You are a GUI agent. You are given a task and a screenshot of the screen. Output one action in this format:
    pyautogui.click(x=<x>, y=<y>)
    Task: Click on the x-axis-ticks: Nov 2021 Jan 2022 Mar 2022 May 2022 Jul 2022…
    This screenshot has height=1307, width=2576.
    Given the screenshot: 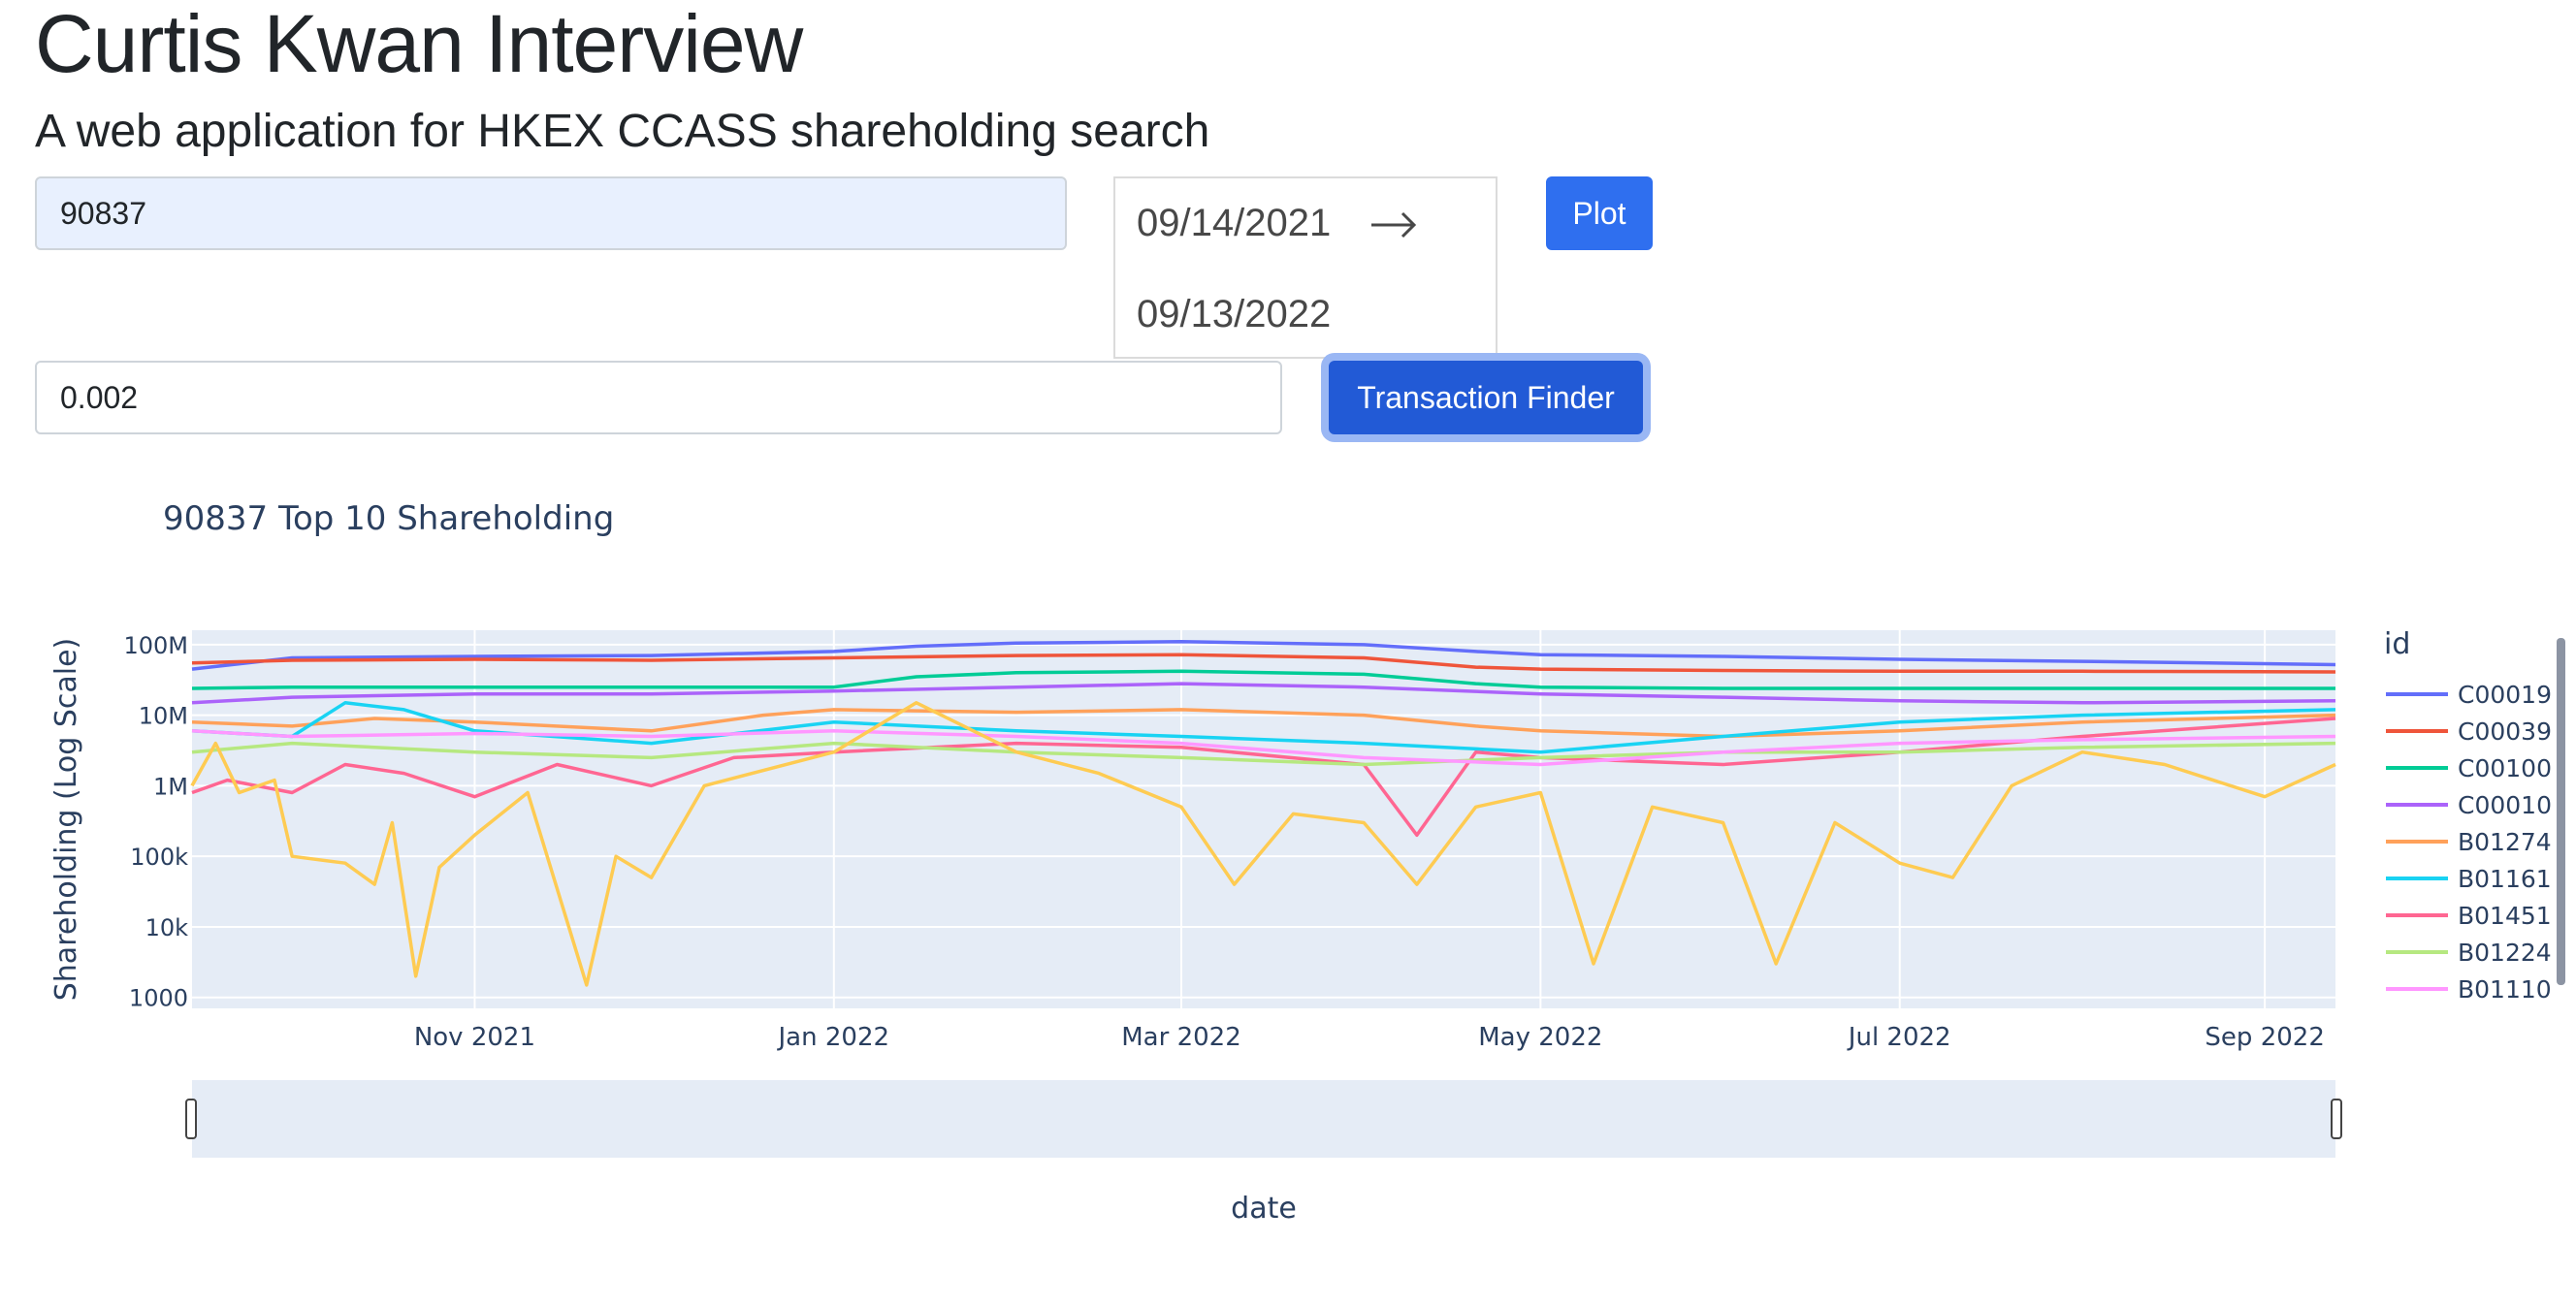 What is the action you would take?
    pyautogui.click(x=1369, y=1037)
    